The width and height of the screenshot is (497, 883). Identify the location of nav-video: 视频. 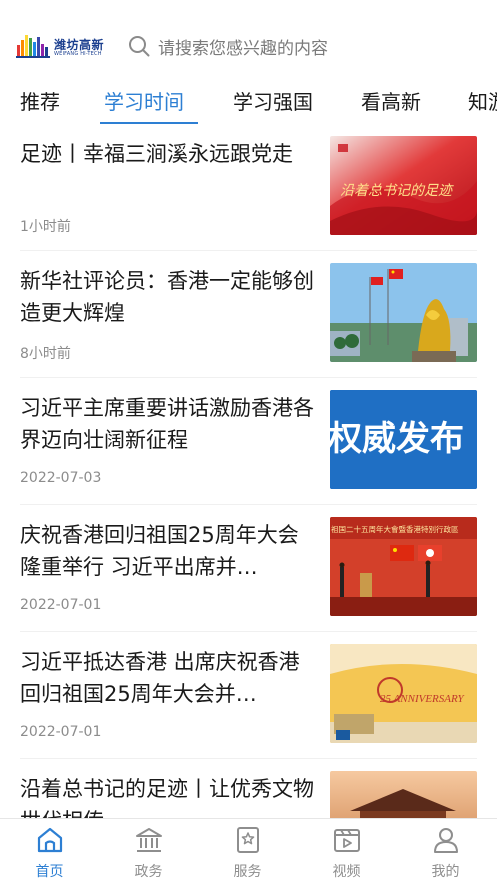
(346, 851).